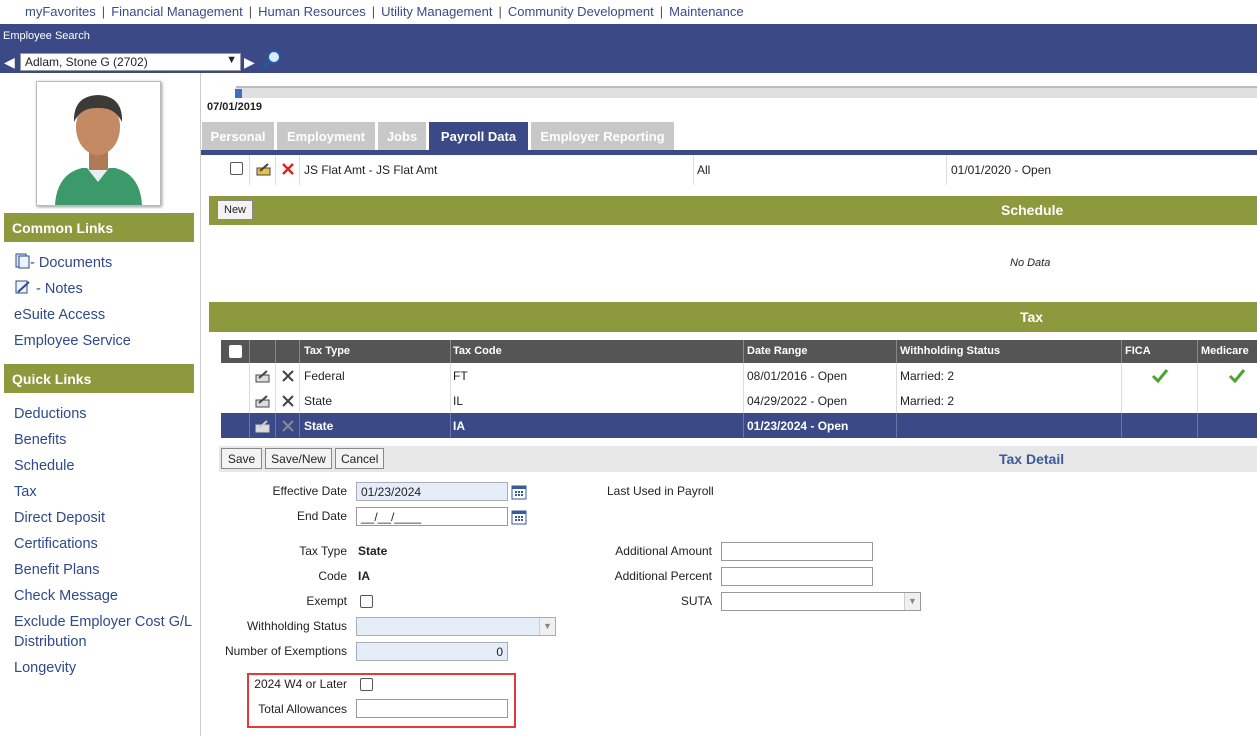  What do you see at coordinates (602, 136) in the screenshot?
I see `tab-employer-reporting: Employer Reporting` at bounding box center [602, 136].